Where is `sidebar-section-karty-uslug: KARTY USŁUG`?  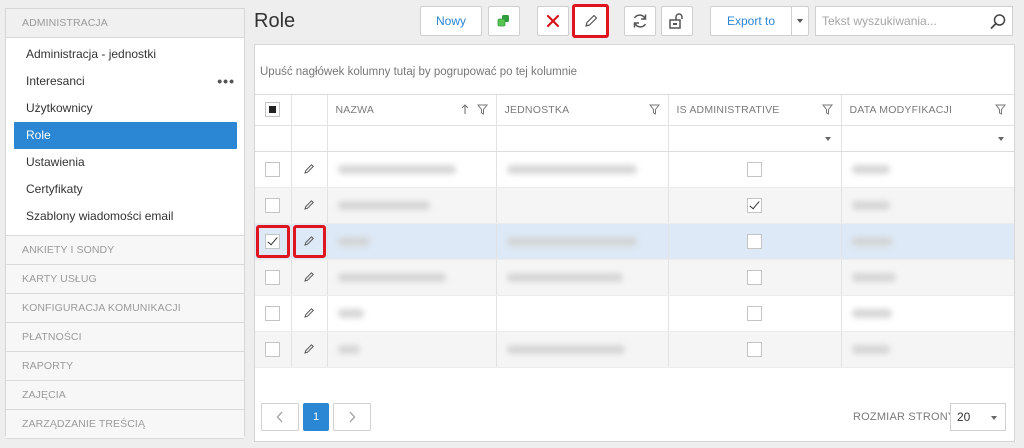
sidebar-section-karty-uslug: KARTY USŁUG is located at coordinates (125, 279).